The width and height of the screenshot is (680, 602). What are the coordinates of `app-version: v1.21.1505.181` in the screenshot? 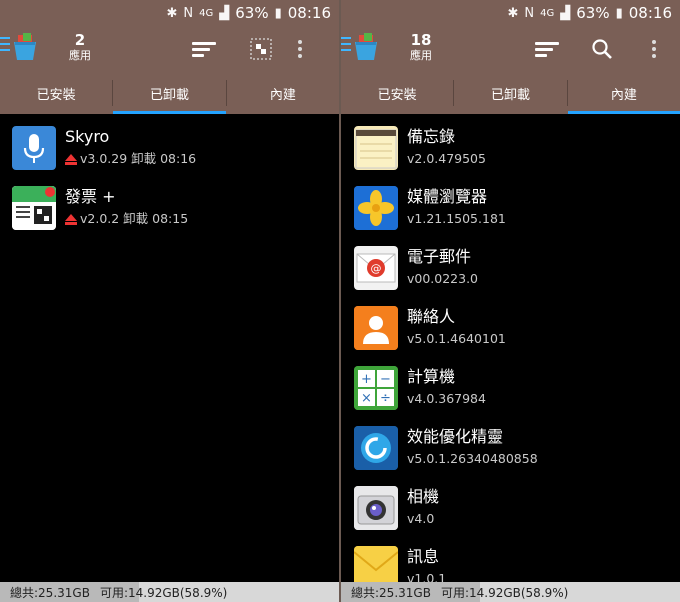 It's located at (456, 218).